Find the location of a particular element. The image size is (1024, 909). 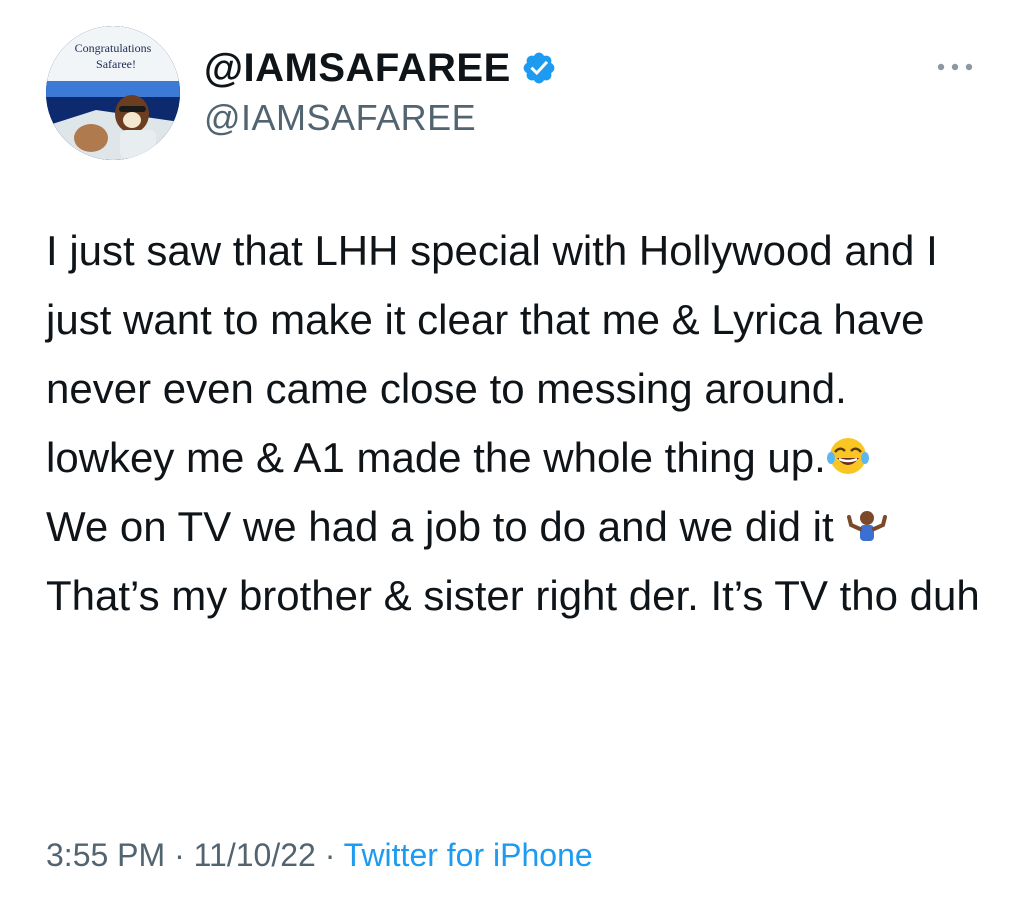

display-name: @IAMSAFAREE is located at coordinates (357, 68).